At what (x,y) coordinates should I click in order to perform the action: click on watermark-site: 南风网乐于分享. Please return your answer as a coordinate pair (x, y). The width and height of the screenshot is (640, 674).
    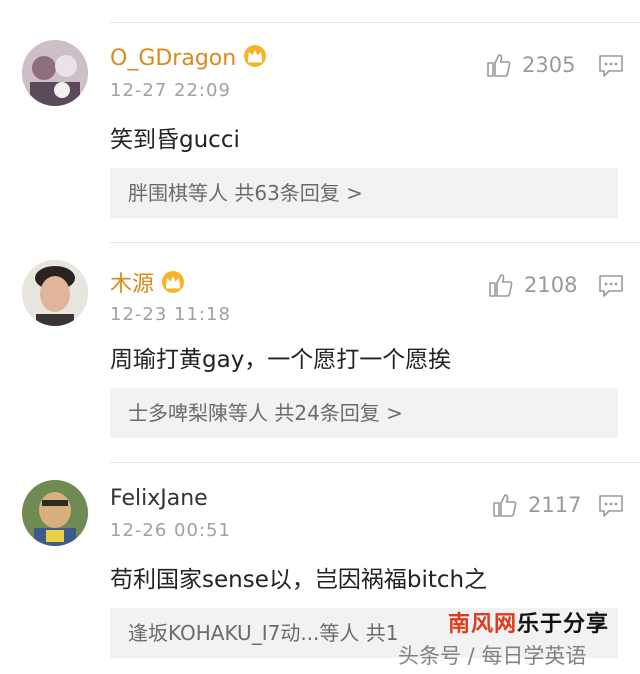
    Looking at the image, I should click on (529, 624).